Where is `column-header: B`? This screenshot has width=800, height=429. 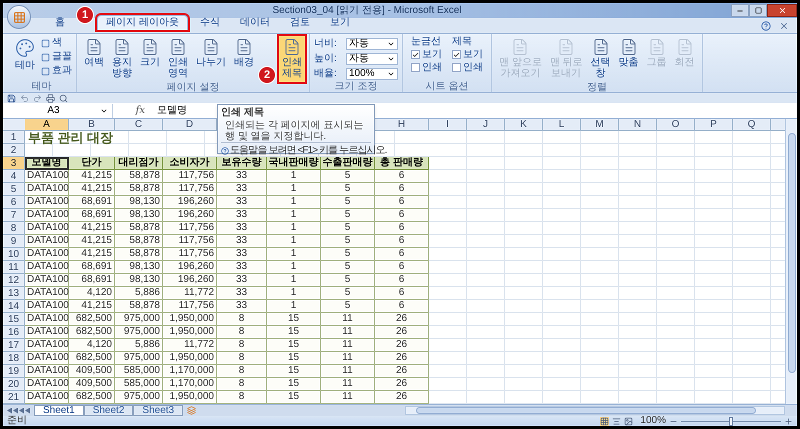
column-header: B is located at coordinates (92, 124).